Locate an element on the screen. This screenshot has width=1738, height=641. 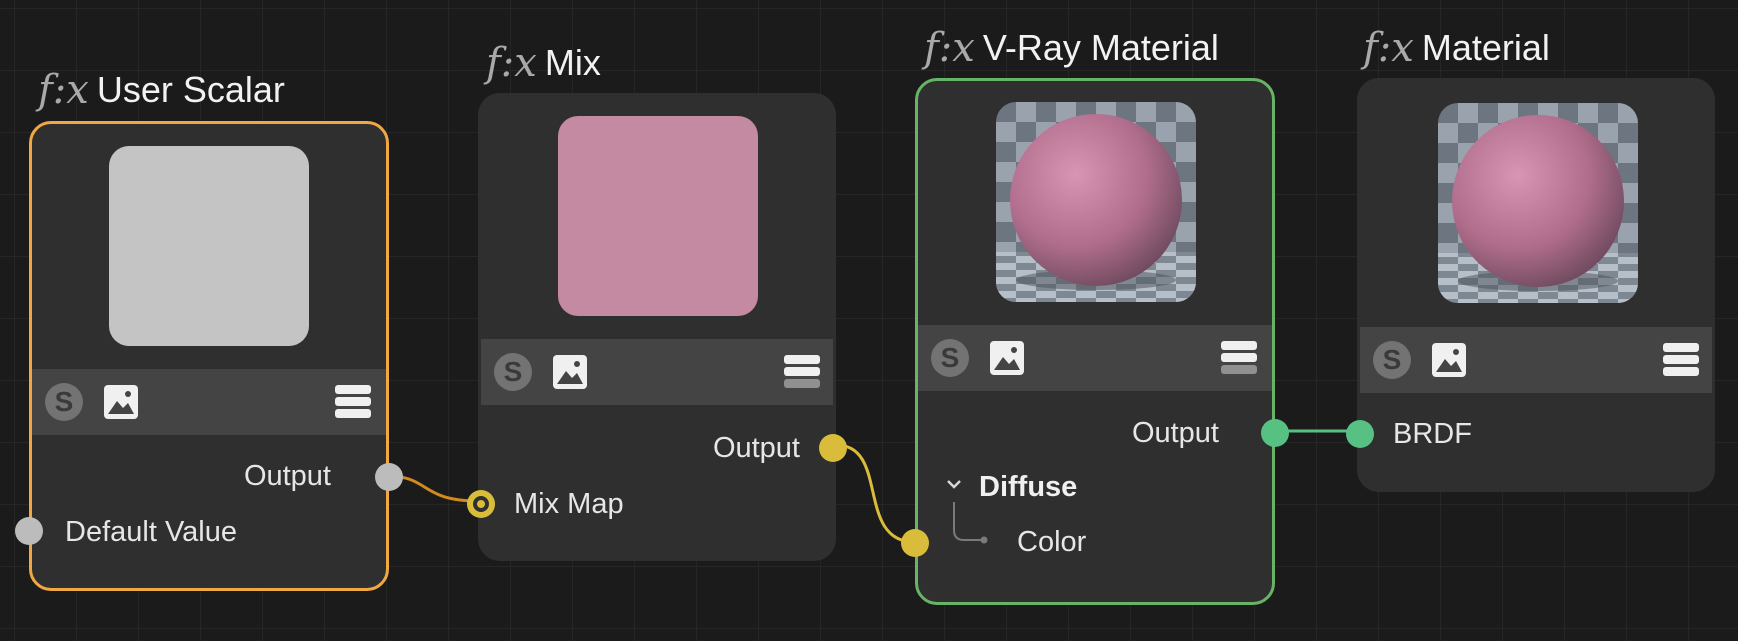
color-label: Color is located at coordinates (1052, 542).